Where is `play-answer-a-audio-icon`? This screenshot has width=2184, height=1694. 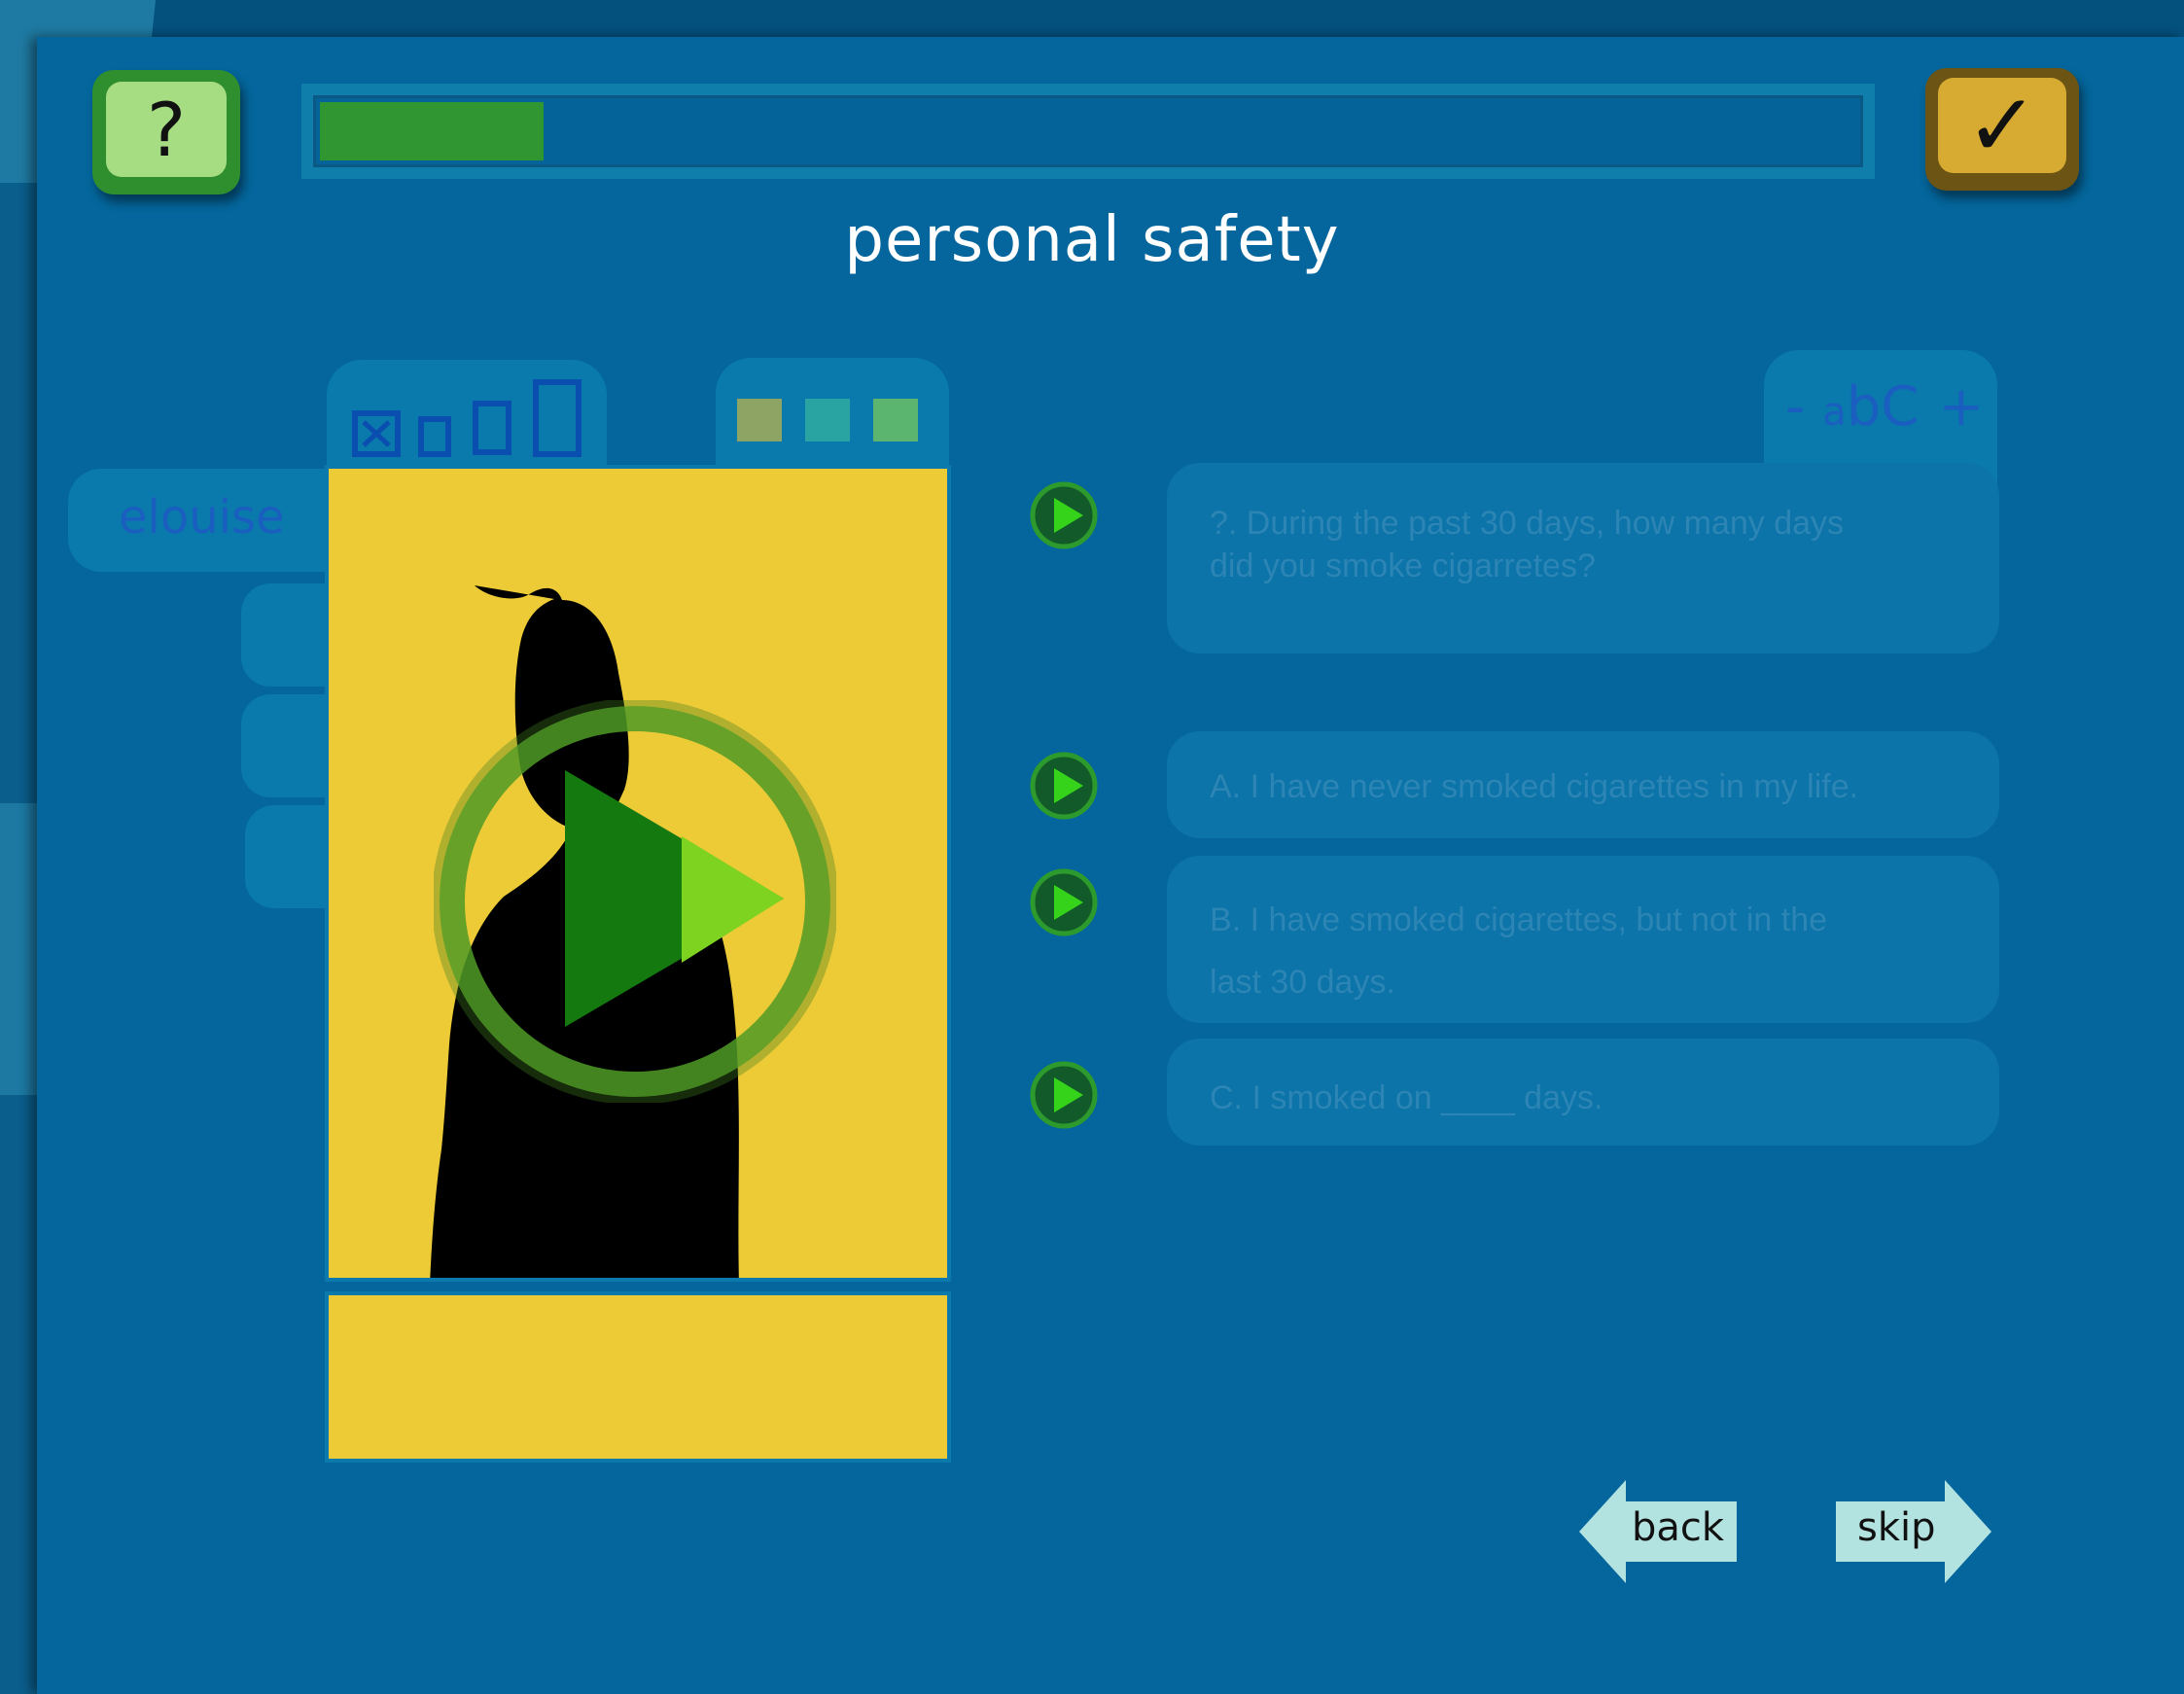
play-answer-a-audio-icon is located at coordinates (1064, 786).